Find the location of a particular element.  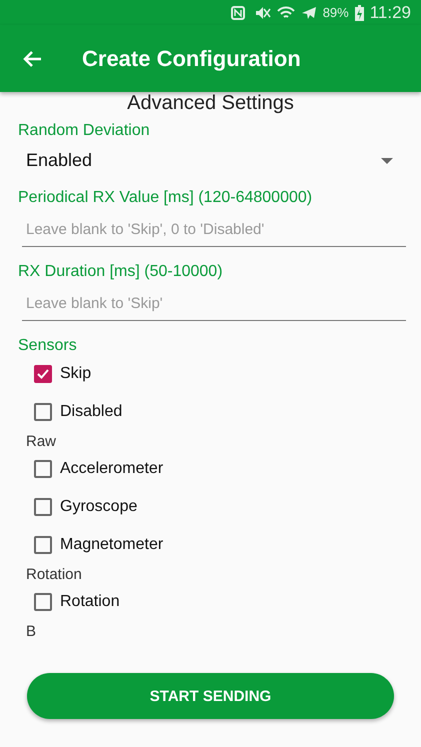

checkbox: Accelerometer is located at coordinates (218, 469).